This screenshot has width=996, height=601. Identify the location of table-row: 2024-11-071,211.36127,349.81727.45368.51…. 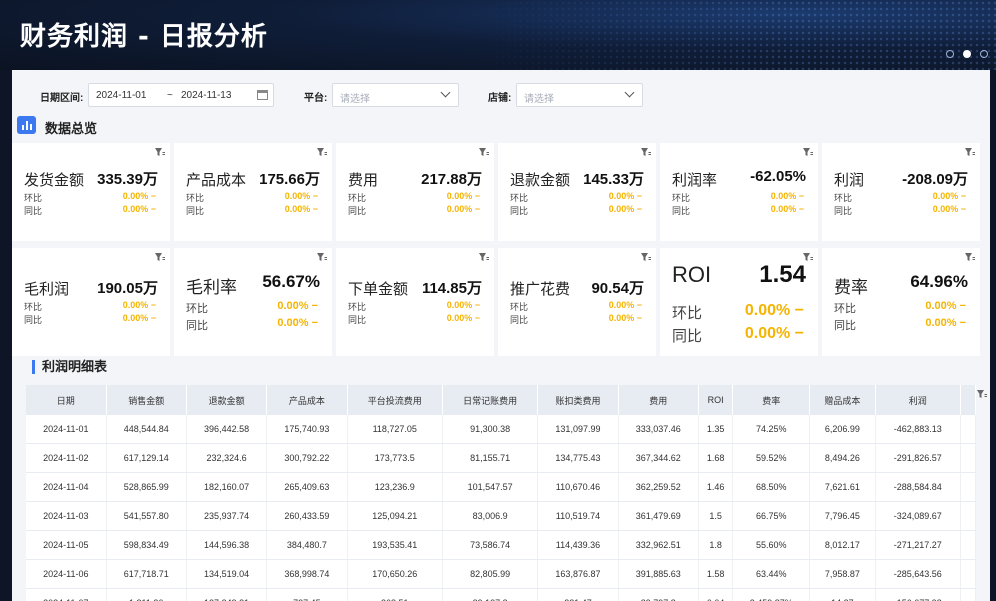
(501, 594).